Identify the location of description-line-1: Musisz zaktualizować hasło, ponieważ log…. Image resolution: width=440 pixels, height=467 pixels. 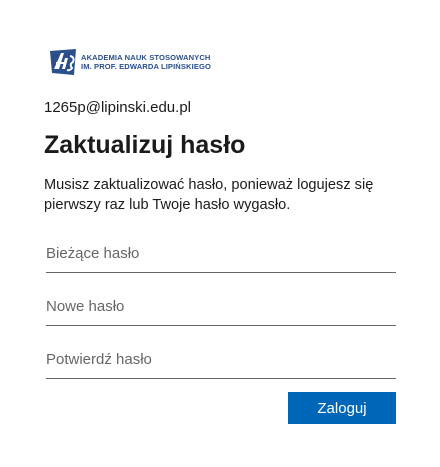
(209, 185).